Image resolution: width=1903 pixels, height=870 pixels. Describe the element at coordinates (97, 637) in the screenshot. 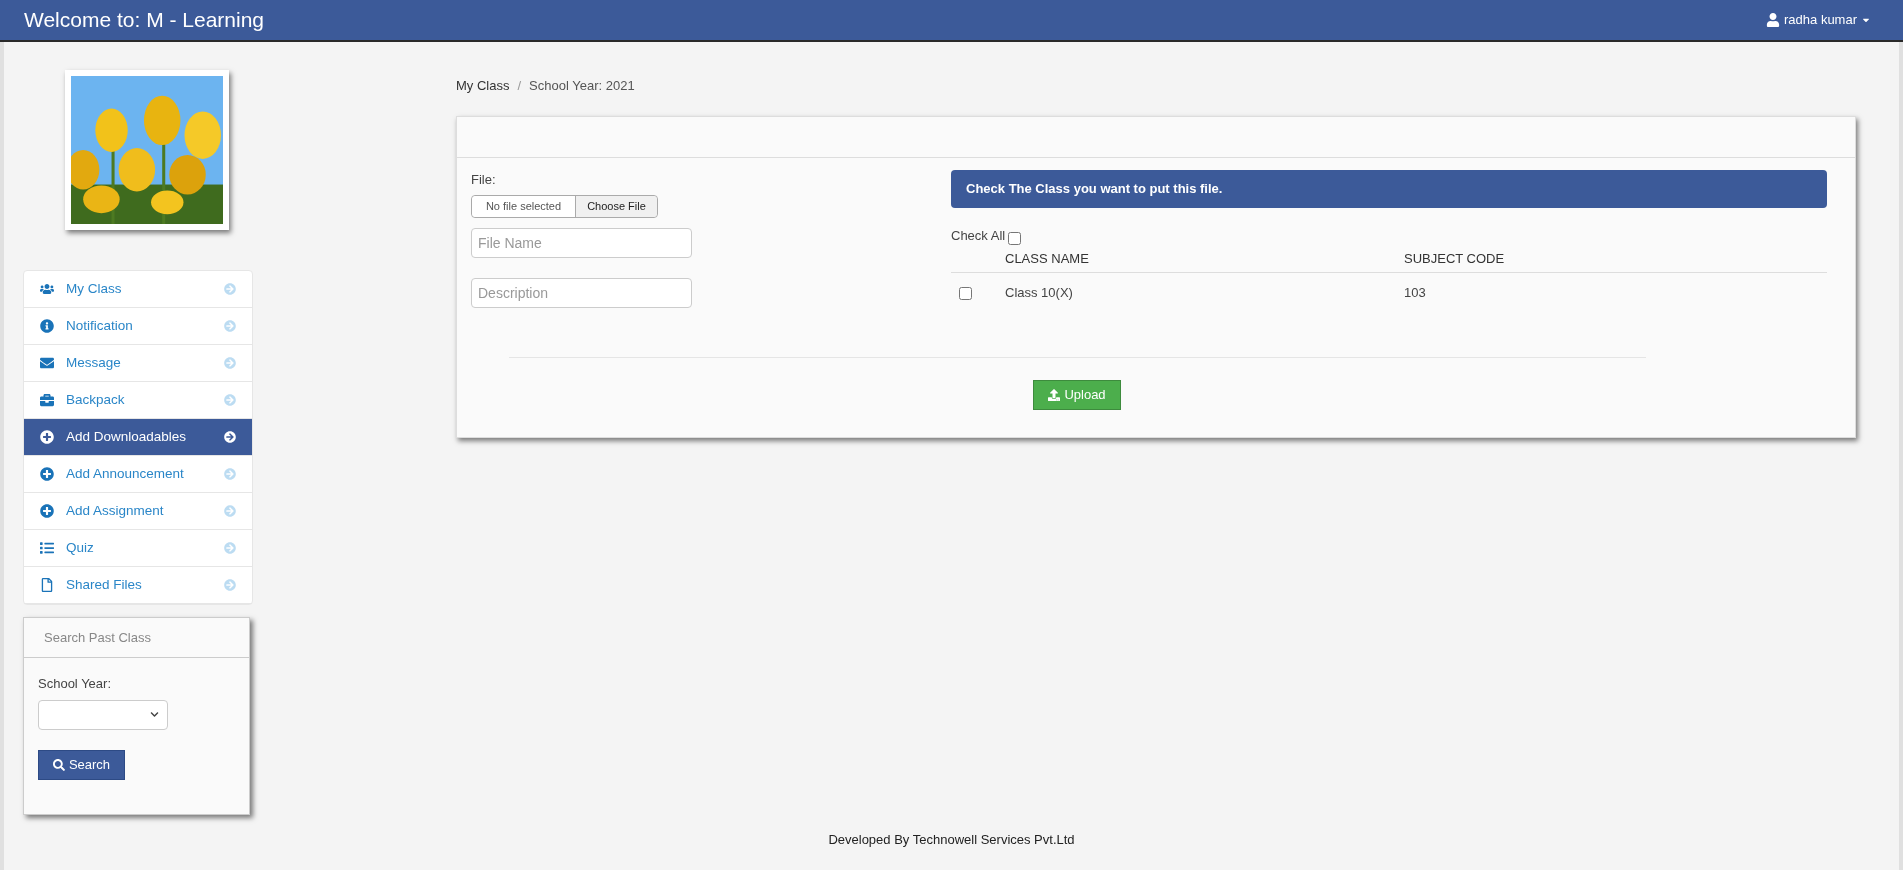

I see `panel-title: Search Past Class` at that location.